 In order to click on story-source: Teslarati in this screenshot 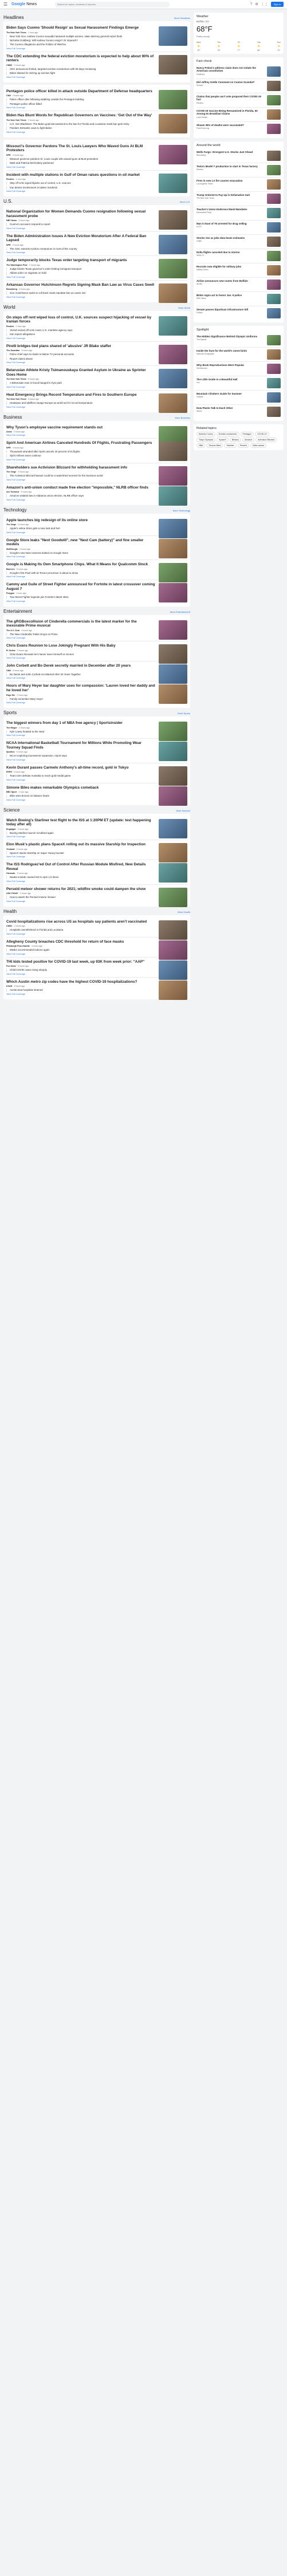, I will do `click(11, 849)`.